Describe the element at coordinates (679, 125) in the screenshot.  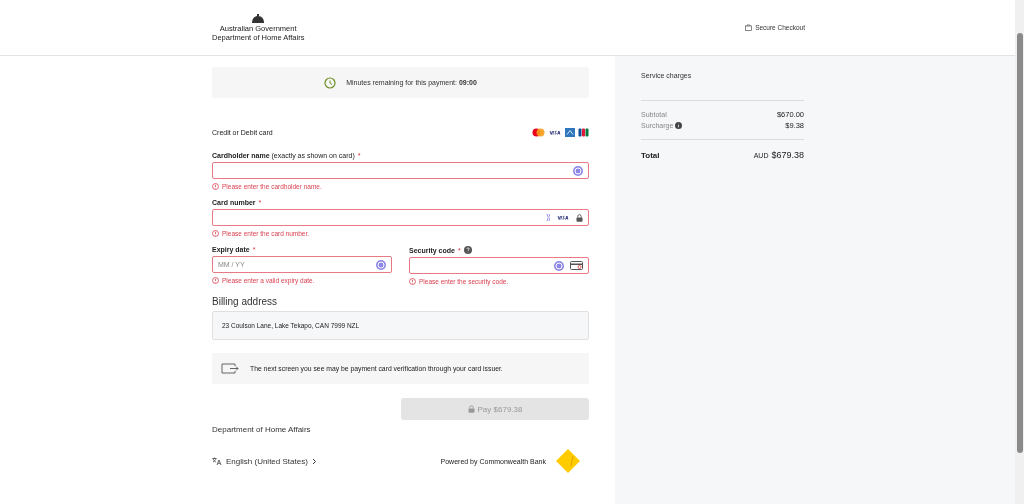
I see `info-icon` at that location.